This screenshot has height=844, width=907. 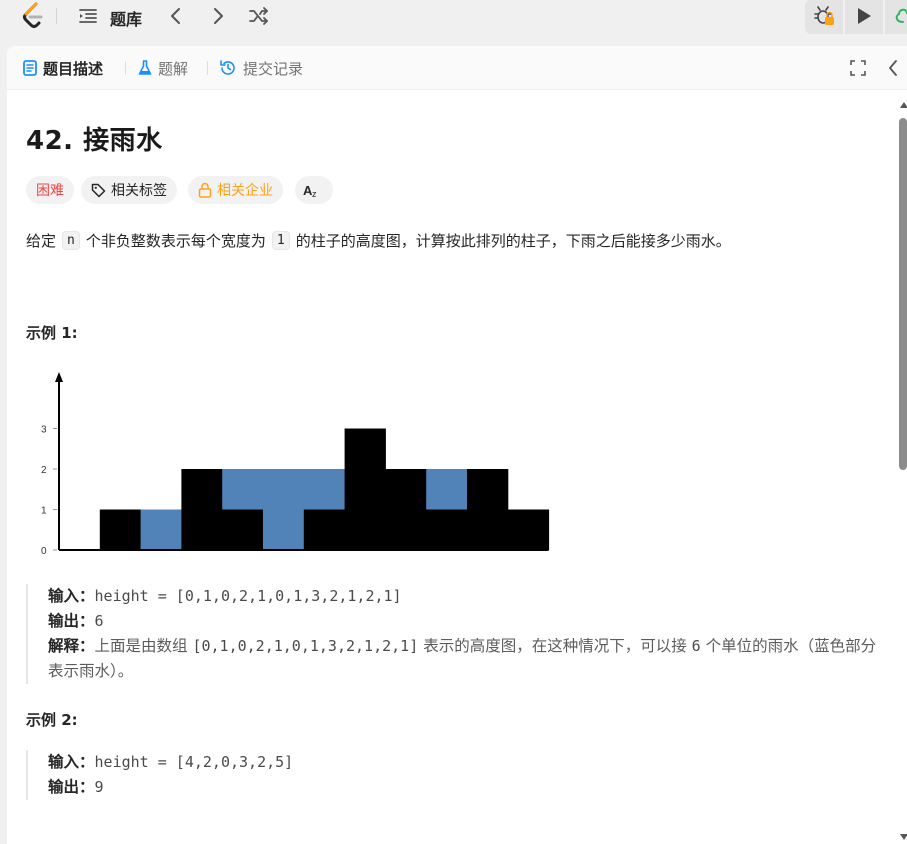 What do you see at coordinates (99, 621) in the screenshot?
I see `example-1-output: 6` at bounding box center [99, 621].